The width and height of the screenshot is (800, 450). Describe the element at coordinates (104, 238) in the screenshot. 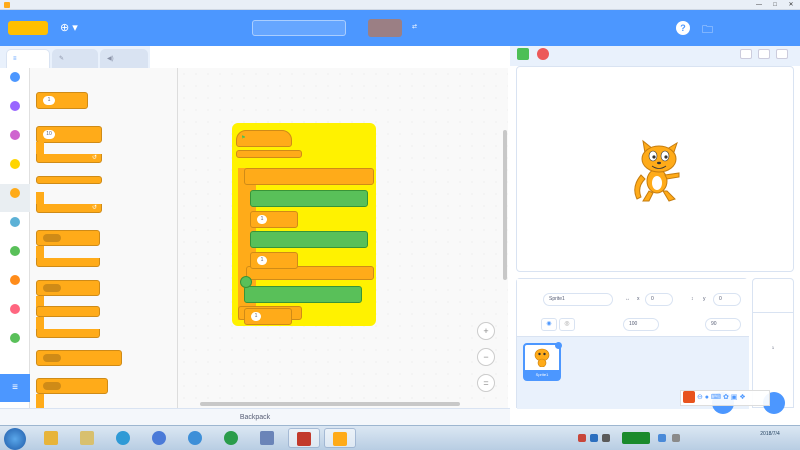

I see `block-palette: 1 10 ↺ ↺` at that location.